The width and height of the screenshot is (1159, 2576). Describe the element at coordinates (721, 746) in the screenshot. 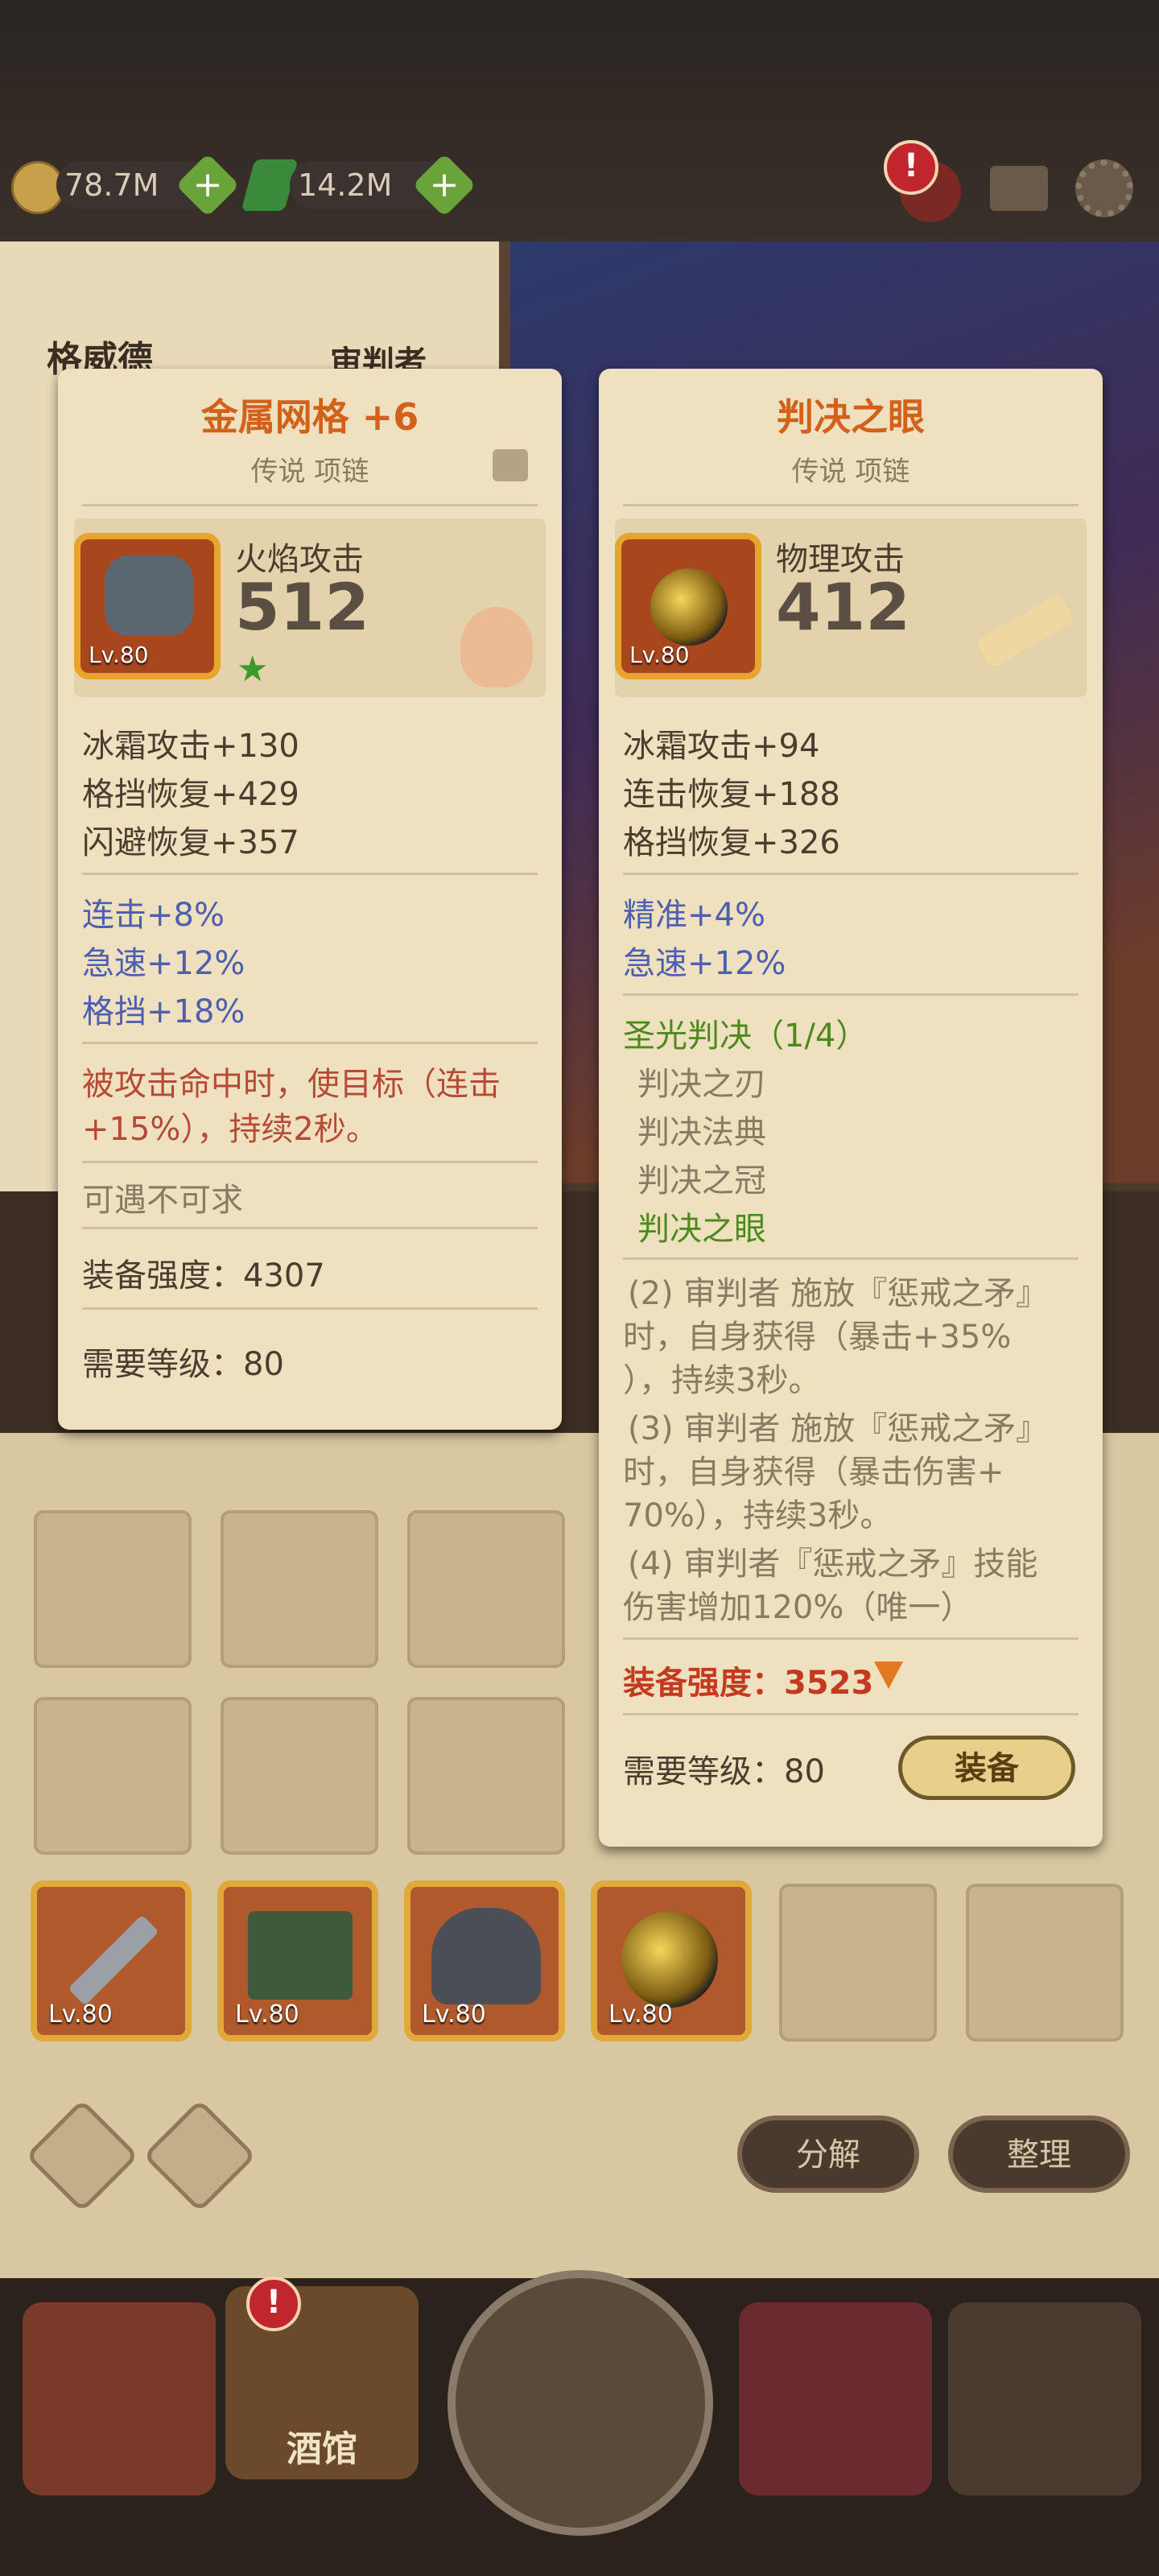

I see `stat-line: 冰霜攻击+94` at that location.